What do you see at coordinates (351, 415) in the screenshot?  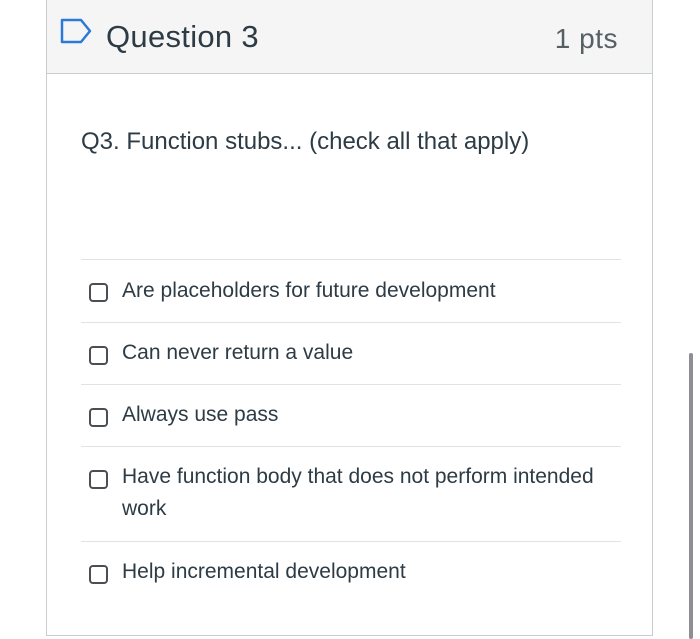 I see `answer-option: Always use pass` at bounding box center [351, 415].